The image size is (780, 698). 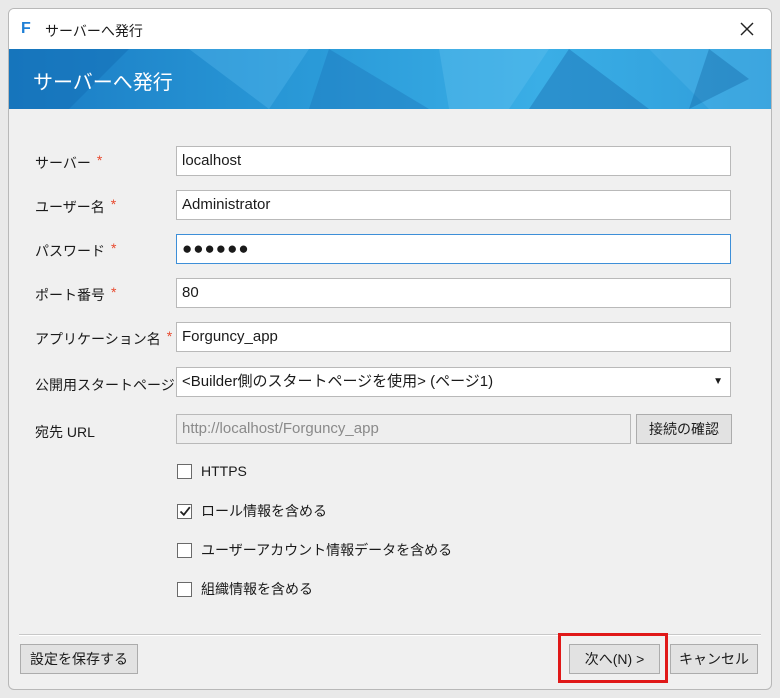 What do you see at coordinates (453, 293) in the screenshot?
I see `port-input: 80` at bounding box center [453, 293].